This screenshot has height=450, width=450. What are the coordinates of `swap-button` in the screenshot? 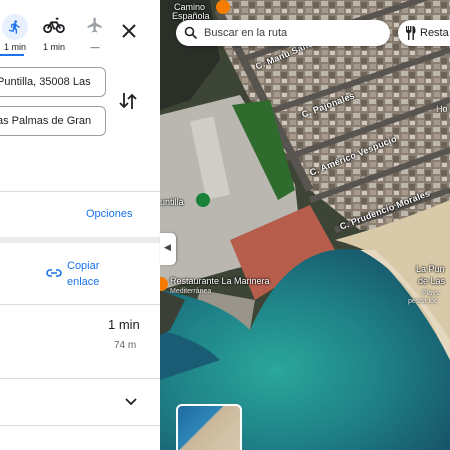 It's located at (128, 101).